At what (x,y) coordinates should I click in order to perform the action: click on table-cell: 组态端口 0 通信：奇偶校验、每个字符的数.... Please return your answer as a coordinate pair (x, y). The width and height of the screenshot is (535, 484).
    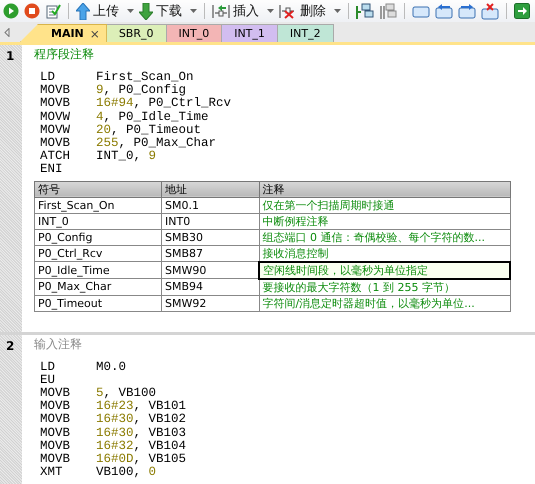
    Looking at the image, I should click on (384, 237).